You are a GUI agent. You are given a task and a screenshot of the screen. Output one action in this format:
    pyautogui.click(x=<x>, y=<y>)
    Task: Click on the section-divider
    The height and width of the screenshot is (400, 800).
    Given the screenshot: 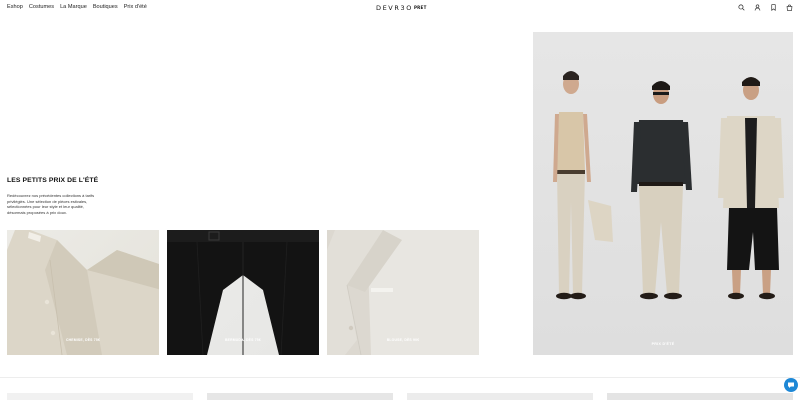 What is the action you would take?
    pyautogui.click(x=400, y=377)
    